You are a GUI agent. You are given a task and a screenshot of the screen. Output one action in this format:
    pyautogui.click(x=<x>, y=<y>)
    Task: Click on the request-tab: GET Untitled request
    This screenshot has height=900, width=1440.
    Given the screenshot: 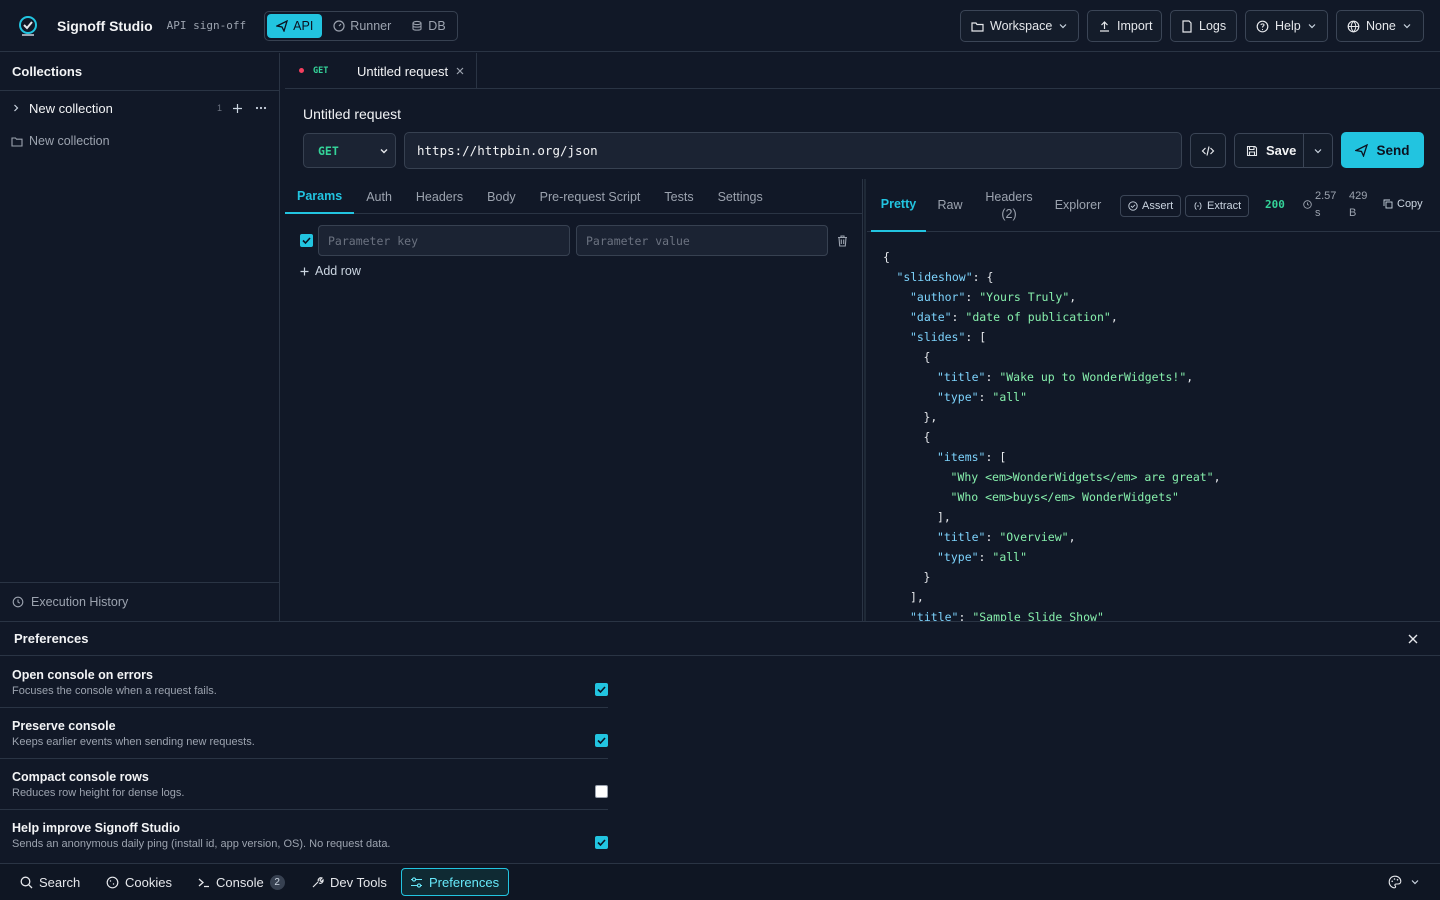 What is the action you would take?
    pyautogui.click(x=382, y=71)
    